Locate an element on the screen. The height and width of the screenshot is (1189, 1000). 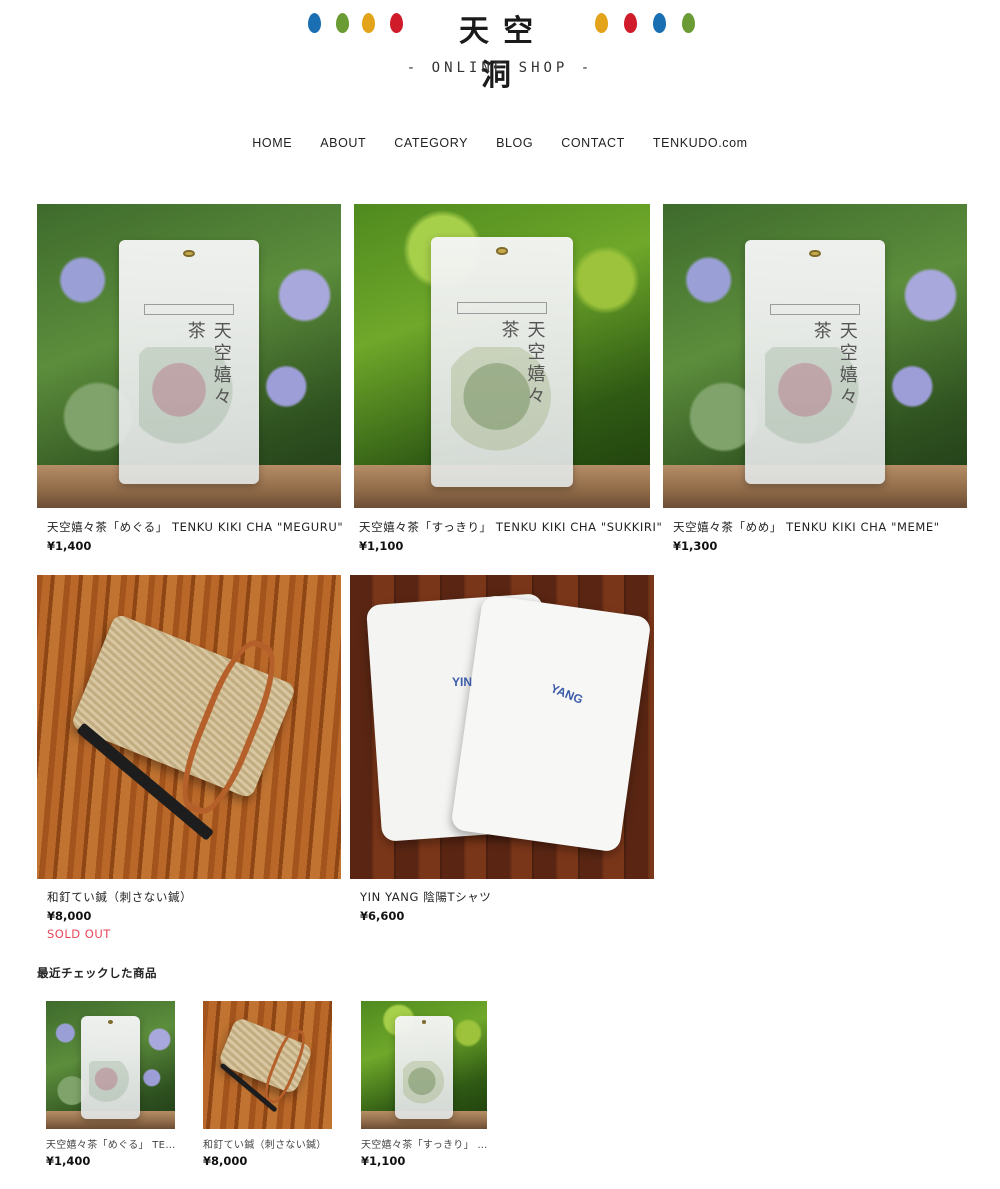
recent-item-price: ¥1,100 is located at coordinates (383, 1161).